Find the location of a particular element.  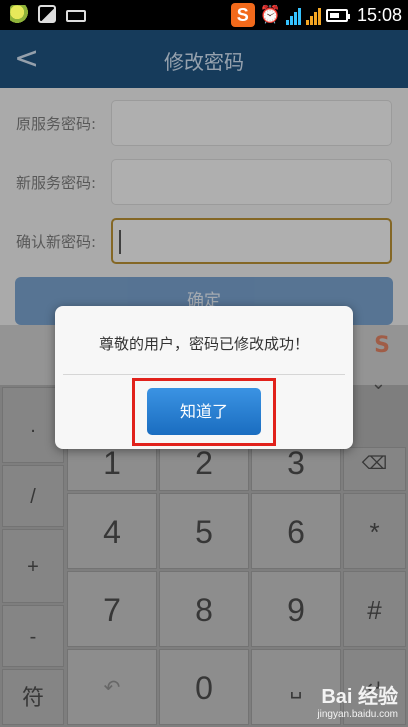

watermark-logo: Bai 经验 is located at coordinates (359, 697).